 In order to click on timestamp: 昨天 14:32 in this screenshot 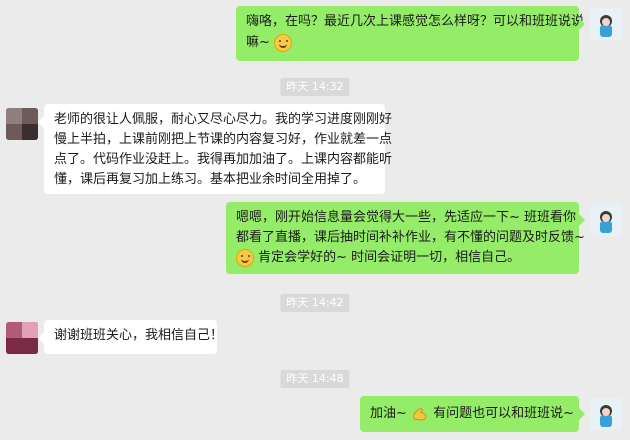, I will do `click(315, 87)`.